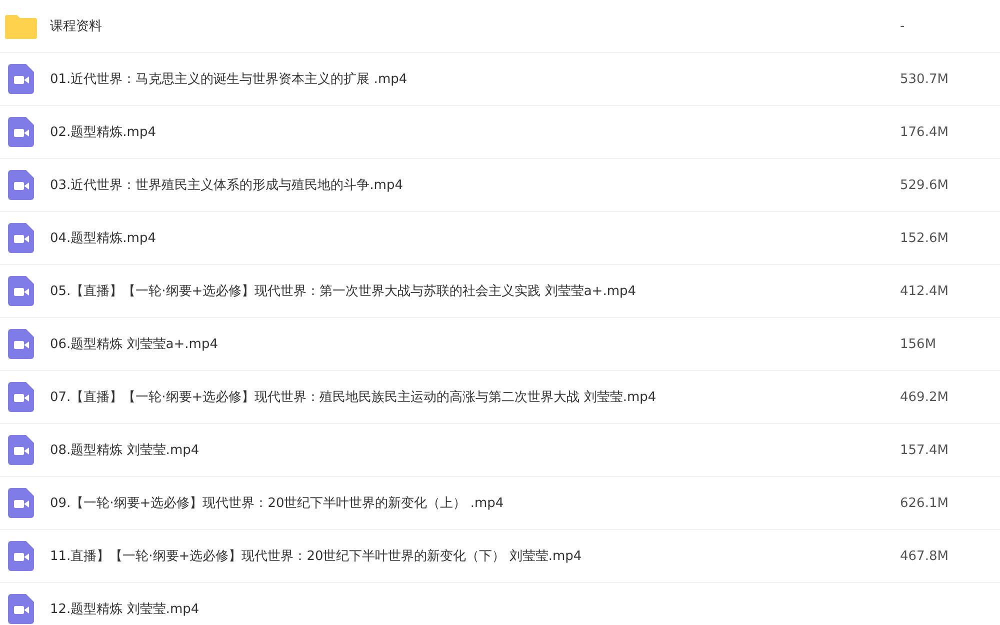 This screenshot has width=1000, height=625. Describe the element at coordinates (475, 397) in the screenshot. I see `file-name: 07.【直播】【一轮·纲要+选必修】现代世界：殖民地民族民主运动的高涨与第二次世界大战 刘莹莹.mp4` at that location.